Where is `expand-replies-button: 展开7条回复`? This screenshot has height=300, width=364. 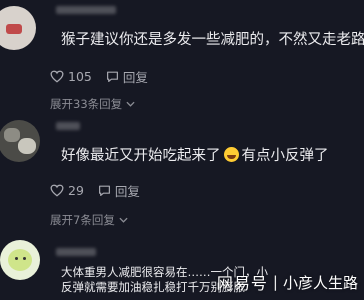 expand-replies-button: 展开7条回复 is located at coordinates (89, 220).